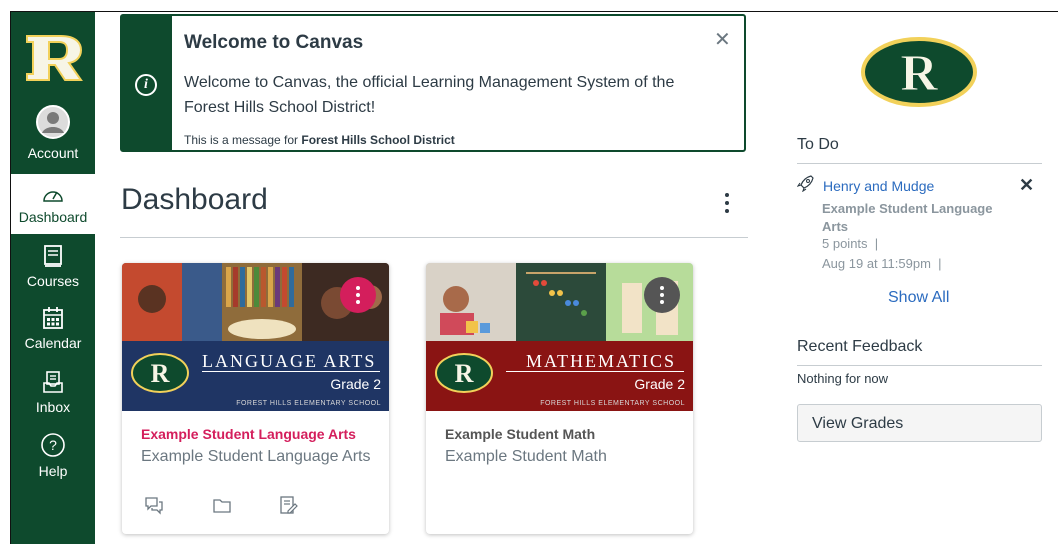 The image size is (1058, 544). I want to click on view-grades-button: View Grades, so click(919, 423).